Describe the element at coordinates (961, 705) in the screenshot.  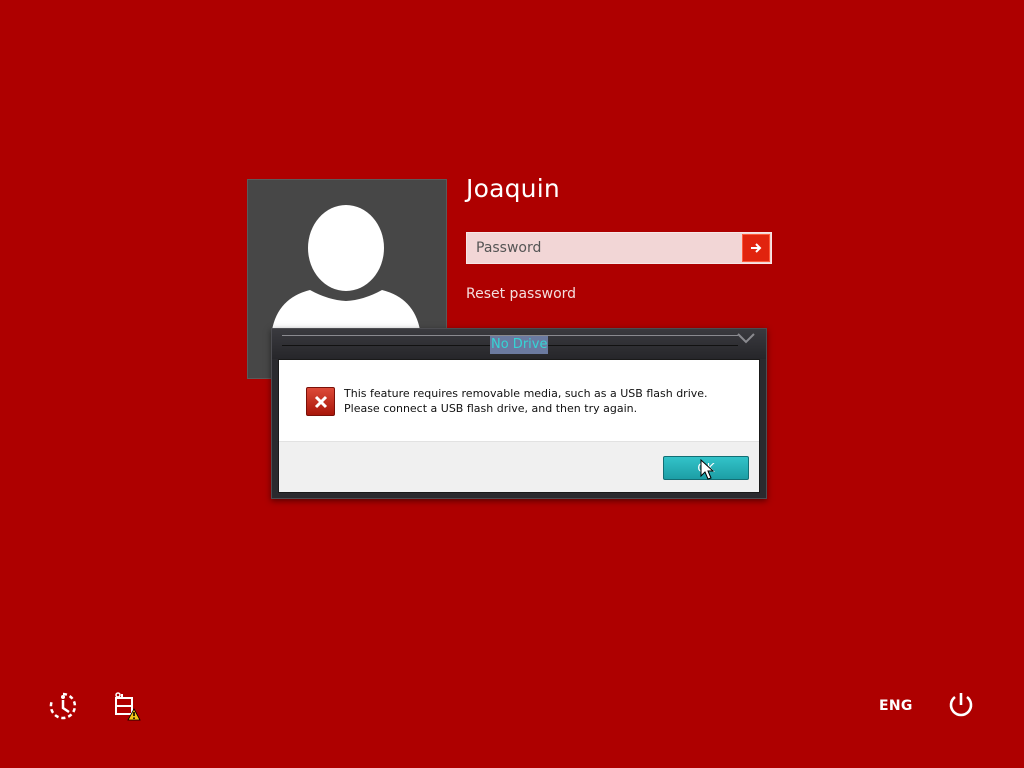
I see `power-icon` at that location.